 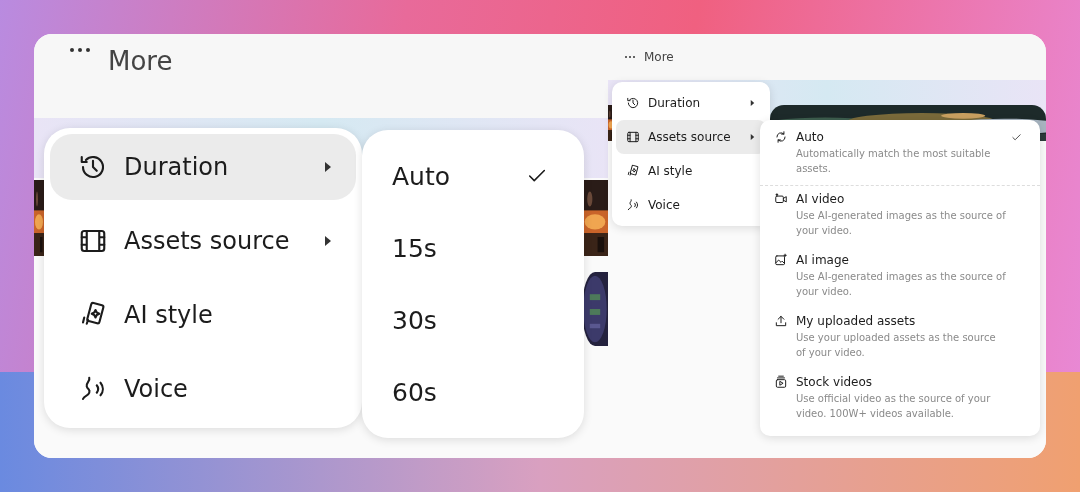 What do you see at coordinates (633, 103) in the screenshot?
I see `clock-icon` at bounding box center [633, 103].